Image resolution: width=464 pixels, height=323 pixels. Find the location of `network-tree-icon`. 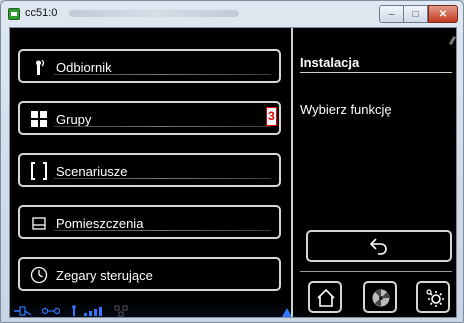

network-tree-icon is located at coordinates (121, 311).